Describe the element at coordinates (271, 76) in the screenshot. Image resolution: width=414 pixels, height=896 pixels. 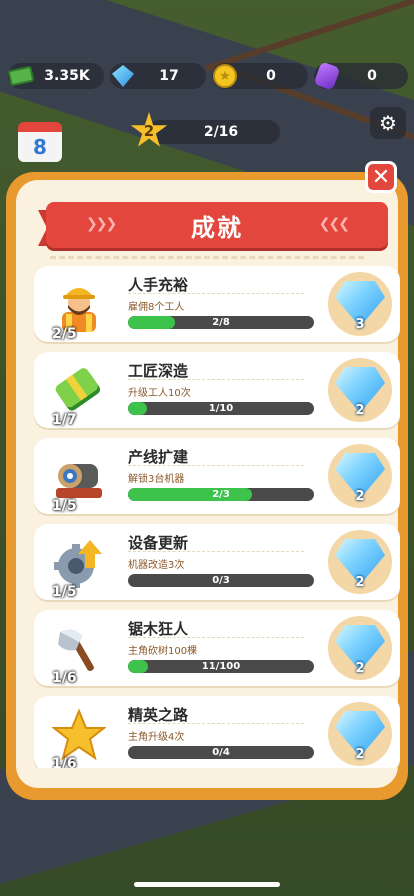
I see `coin-value: 0` at that location.